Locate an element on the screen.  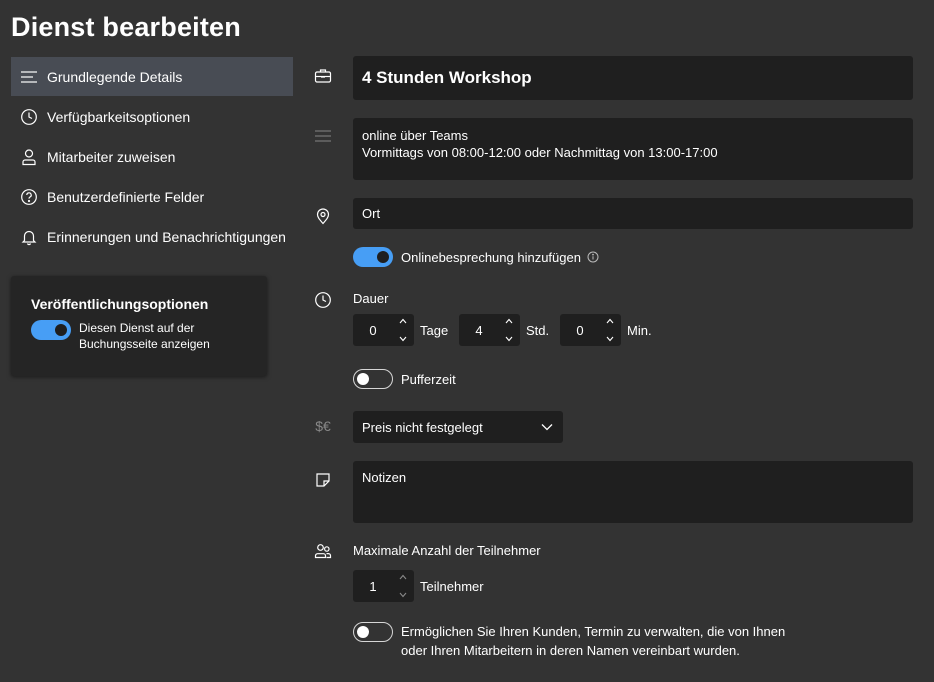
nav-item-reminders: Erinnerungen und Benachrichtigungen is located at coordinates (152, 236).